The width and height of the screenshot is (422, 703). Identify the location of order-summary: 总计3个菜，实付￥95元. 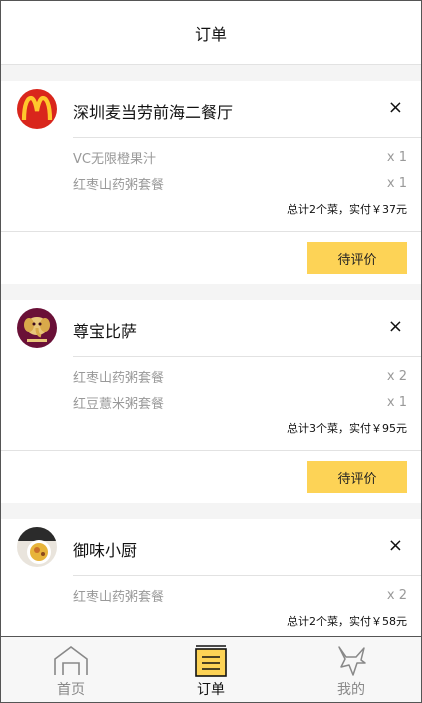
(347, 428).